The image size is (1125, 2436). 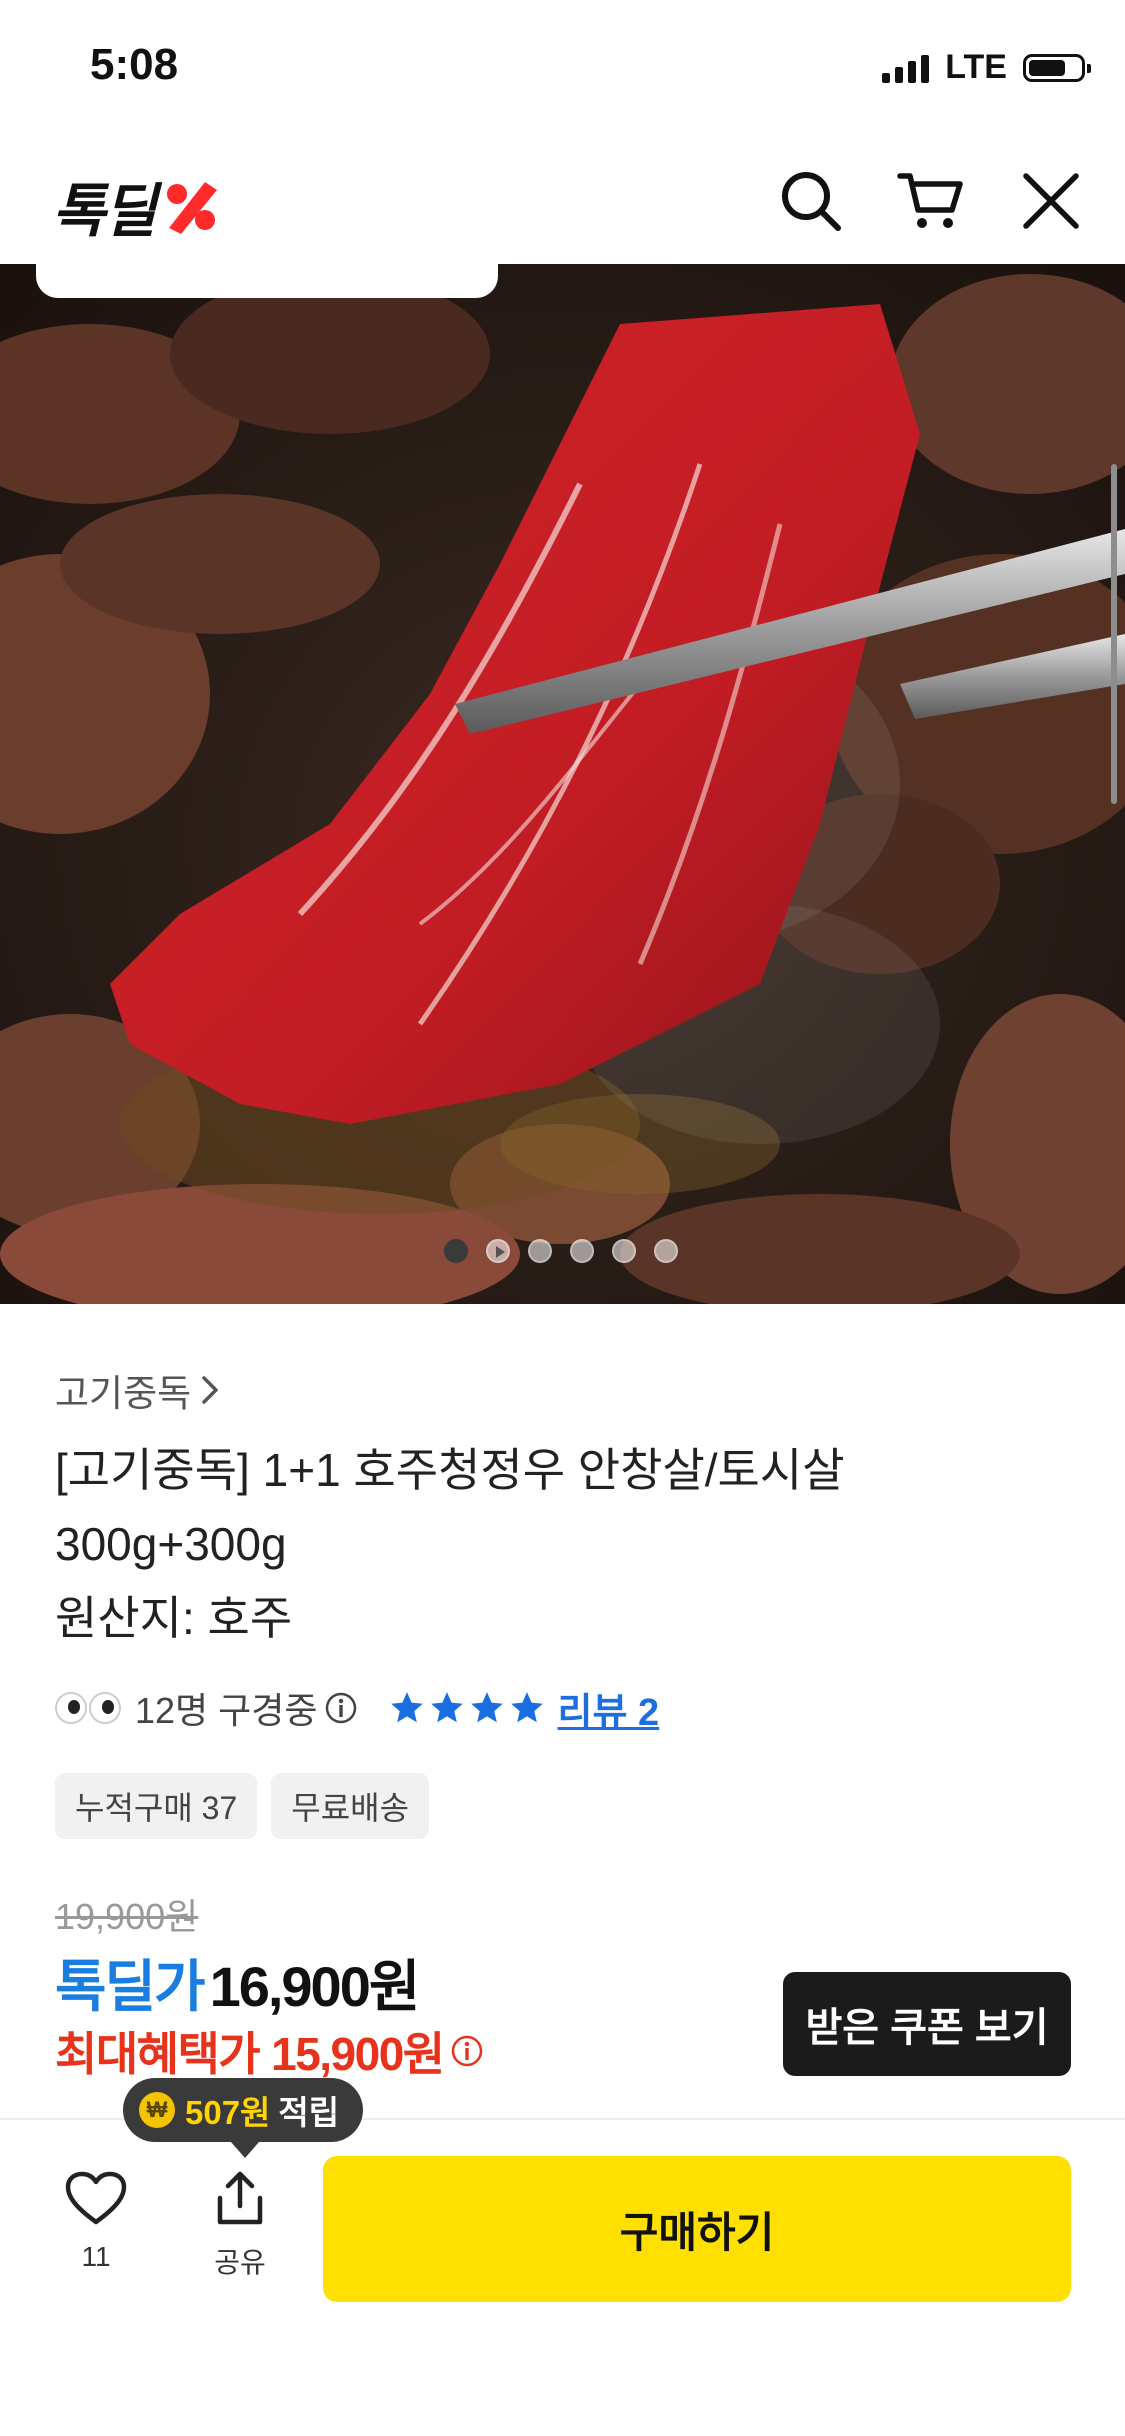 I want to click on tag-free-shipping: 무료배송, so click(x=350, y=1806).